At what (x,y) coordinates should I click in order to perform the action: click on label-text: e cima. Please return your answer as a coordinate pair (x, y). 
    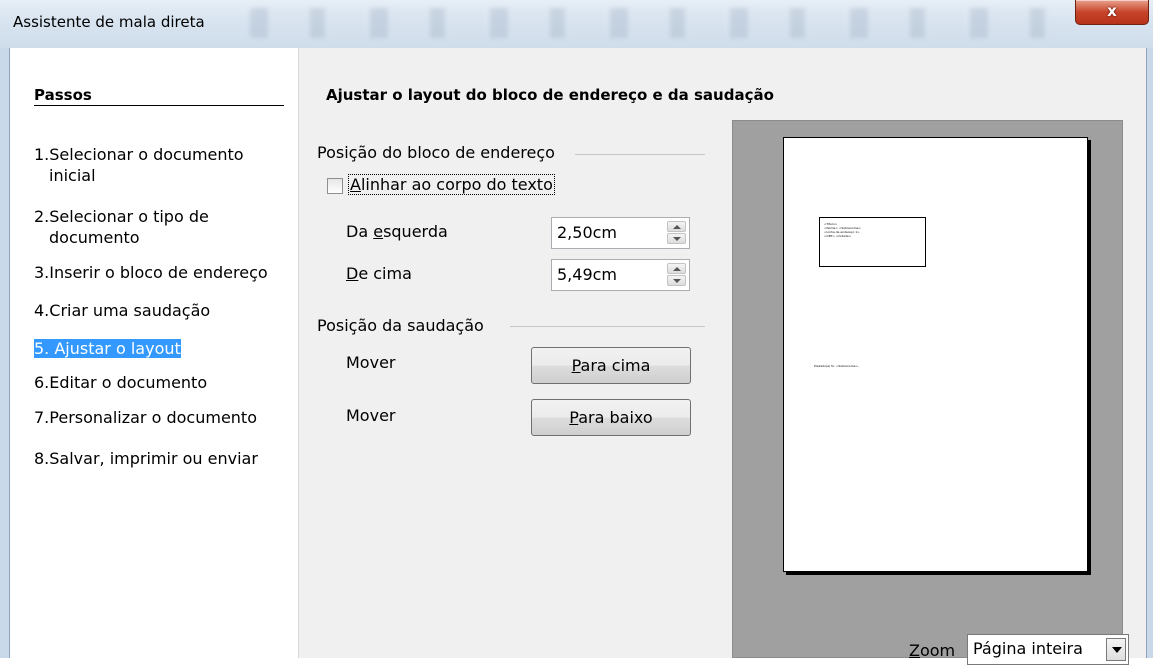
    Looking at the image, I should click on (385, 273).